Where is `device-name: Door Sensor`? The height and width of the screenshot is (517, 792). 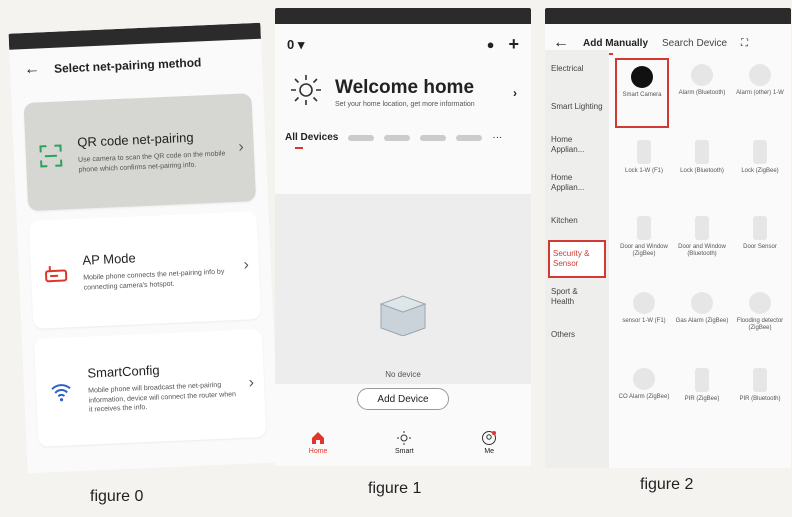
device-name: Door Sensor is located at coordinates (760, 247).